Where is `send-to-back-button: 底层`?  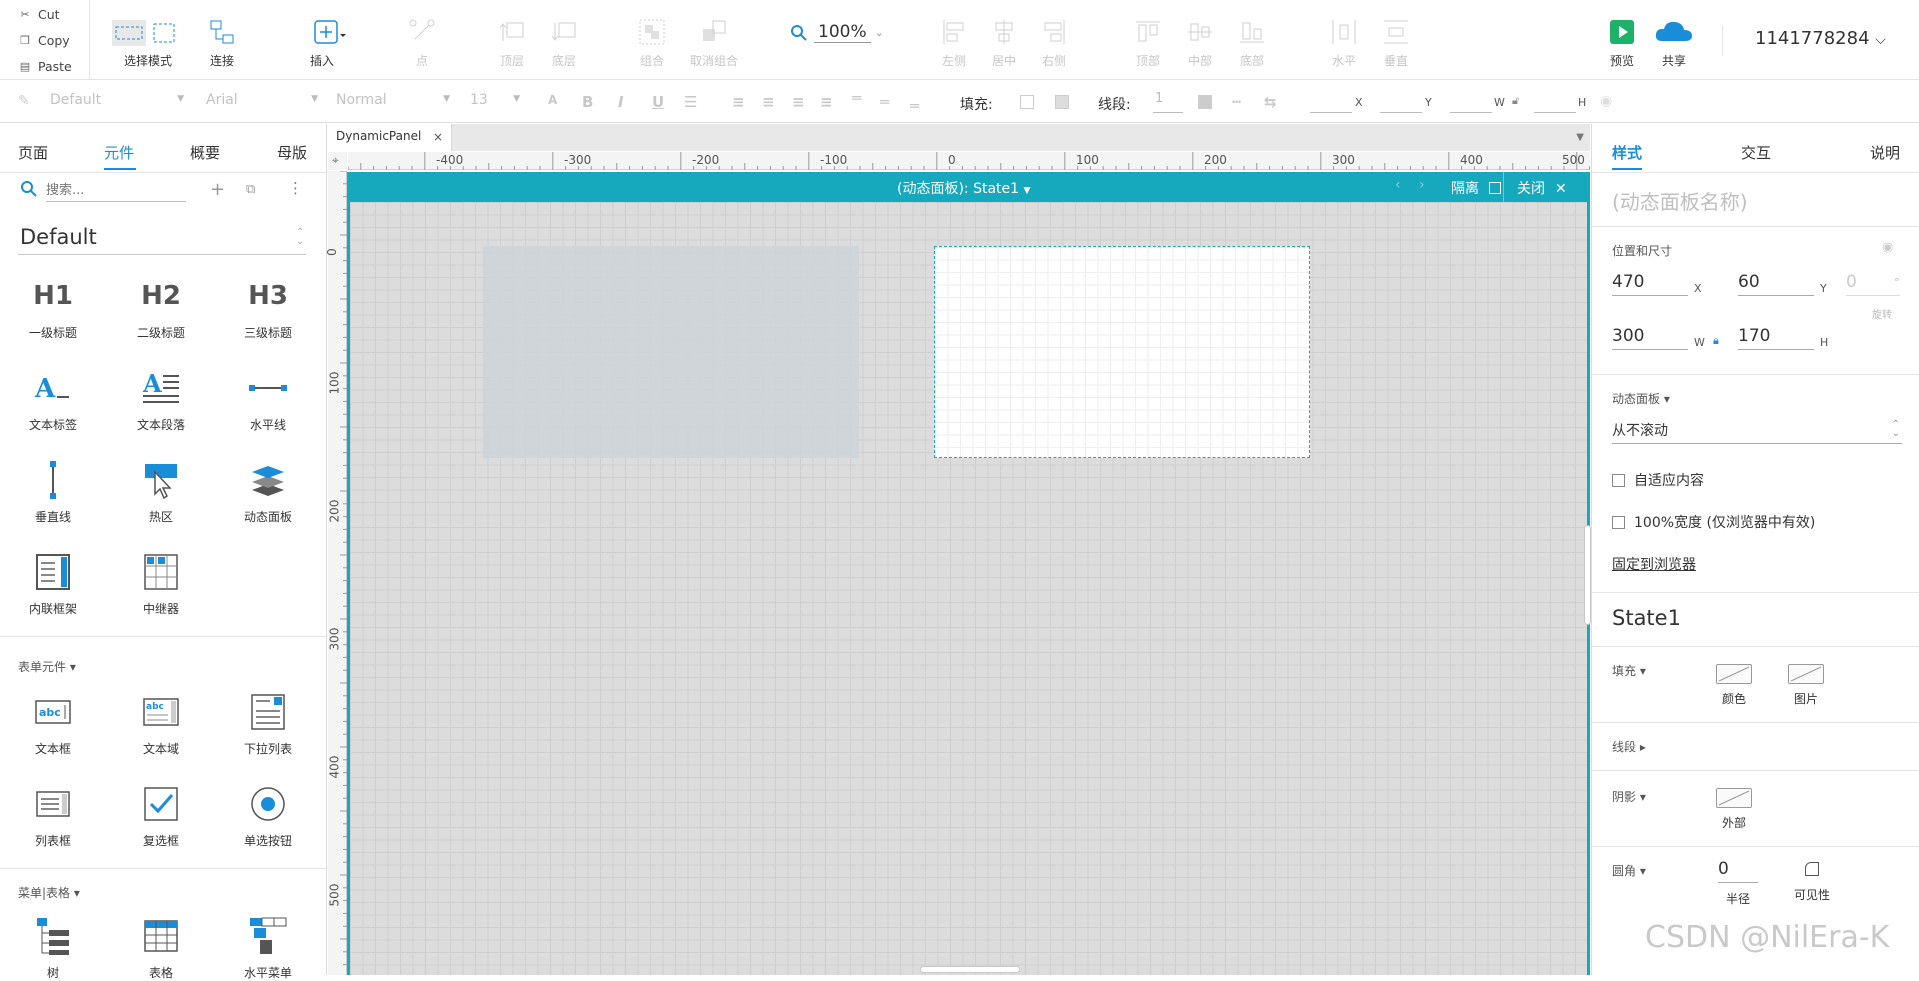
send-to-back-button: 底层 is located at coordinates (564, 44).